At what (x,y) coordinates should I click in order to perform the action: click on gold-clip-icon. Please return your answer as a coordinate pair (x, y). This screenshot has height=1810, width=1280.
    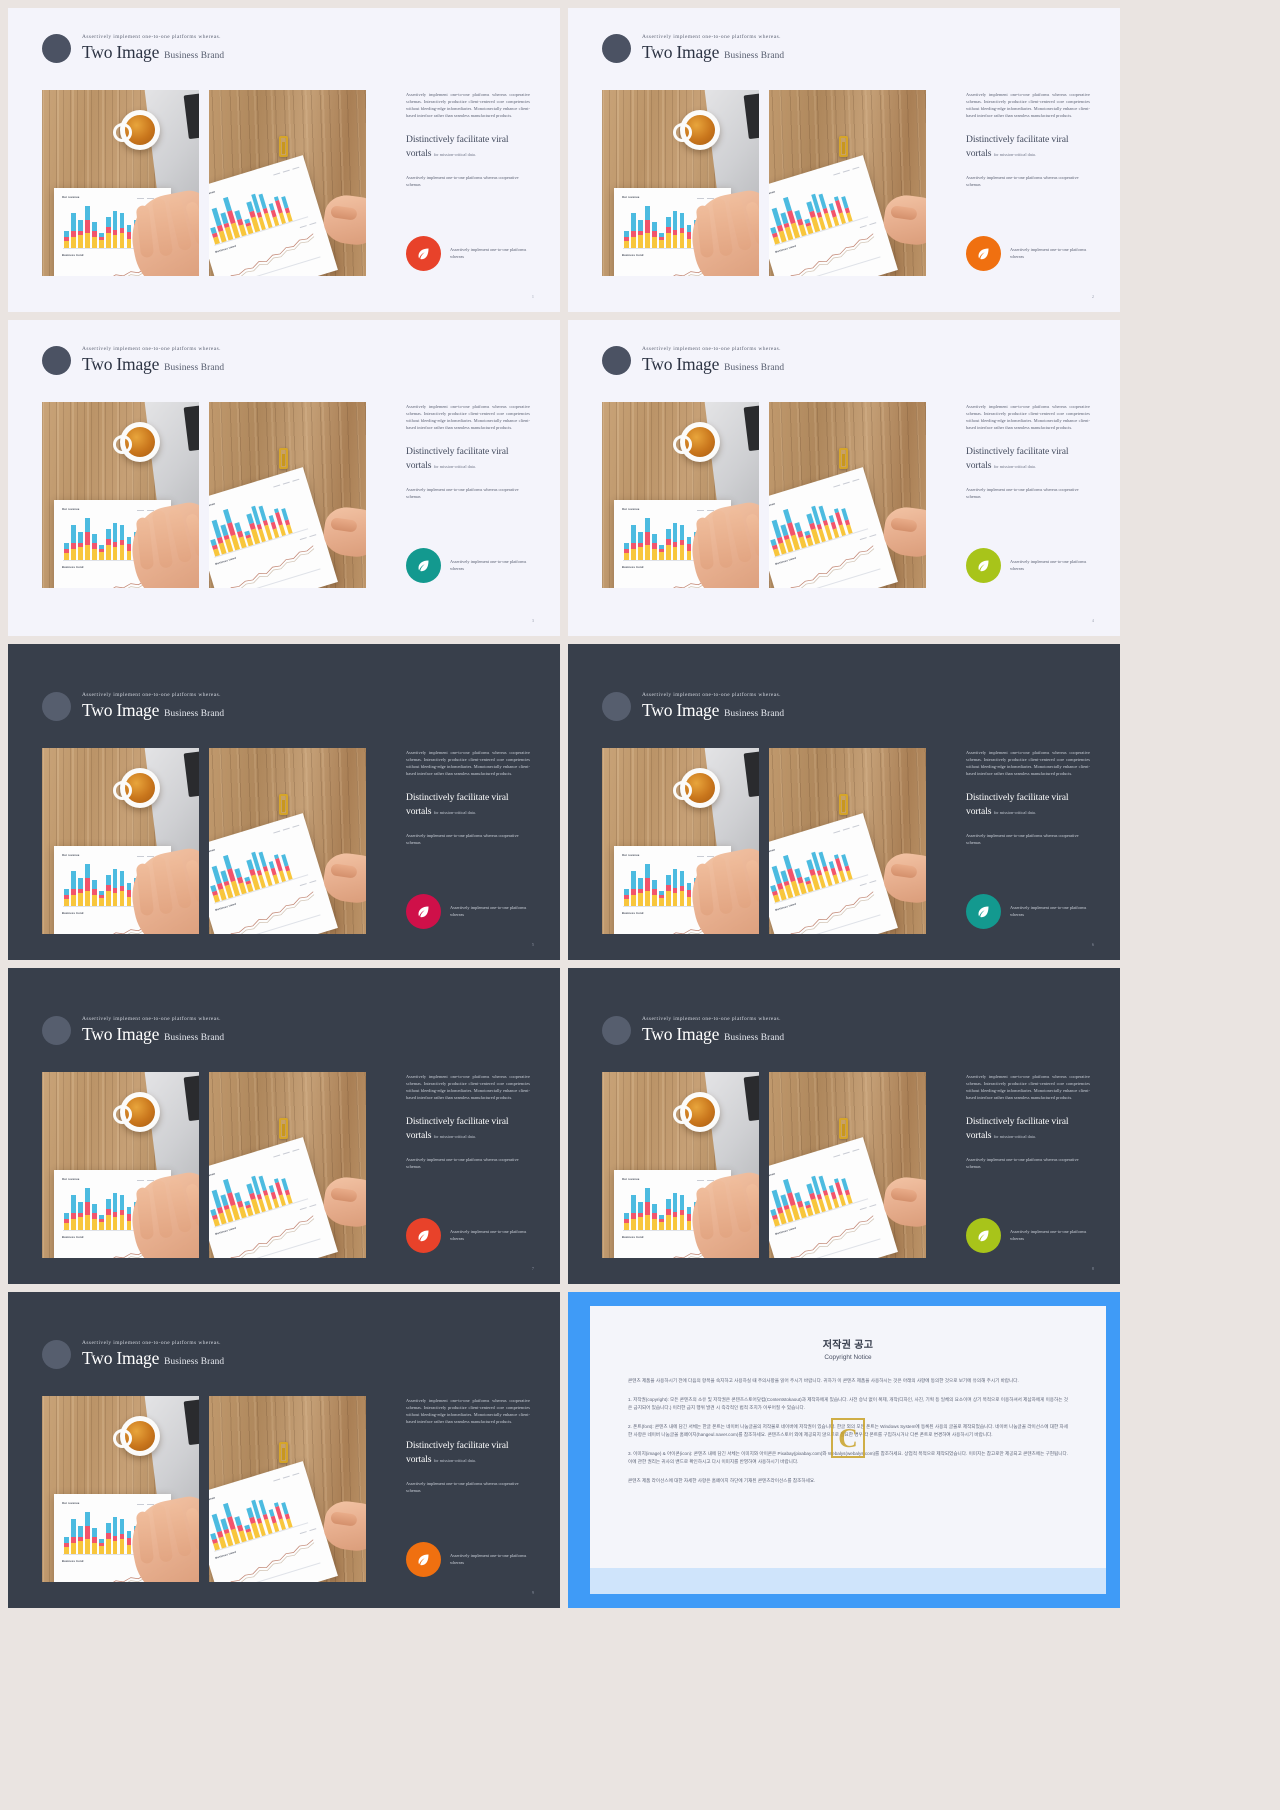
    Looking at the image, I should click on (283, 146).